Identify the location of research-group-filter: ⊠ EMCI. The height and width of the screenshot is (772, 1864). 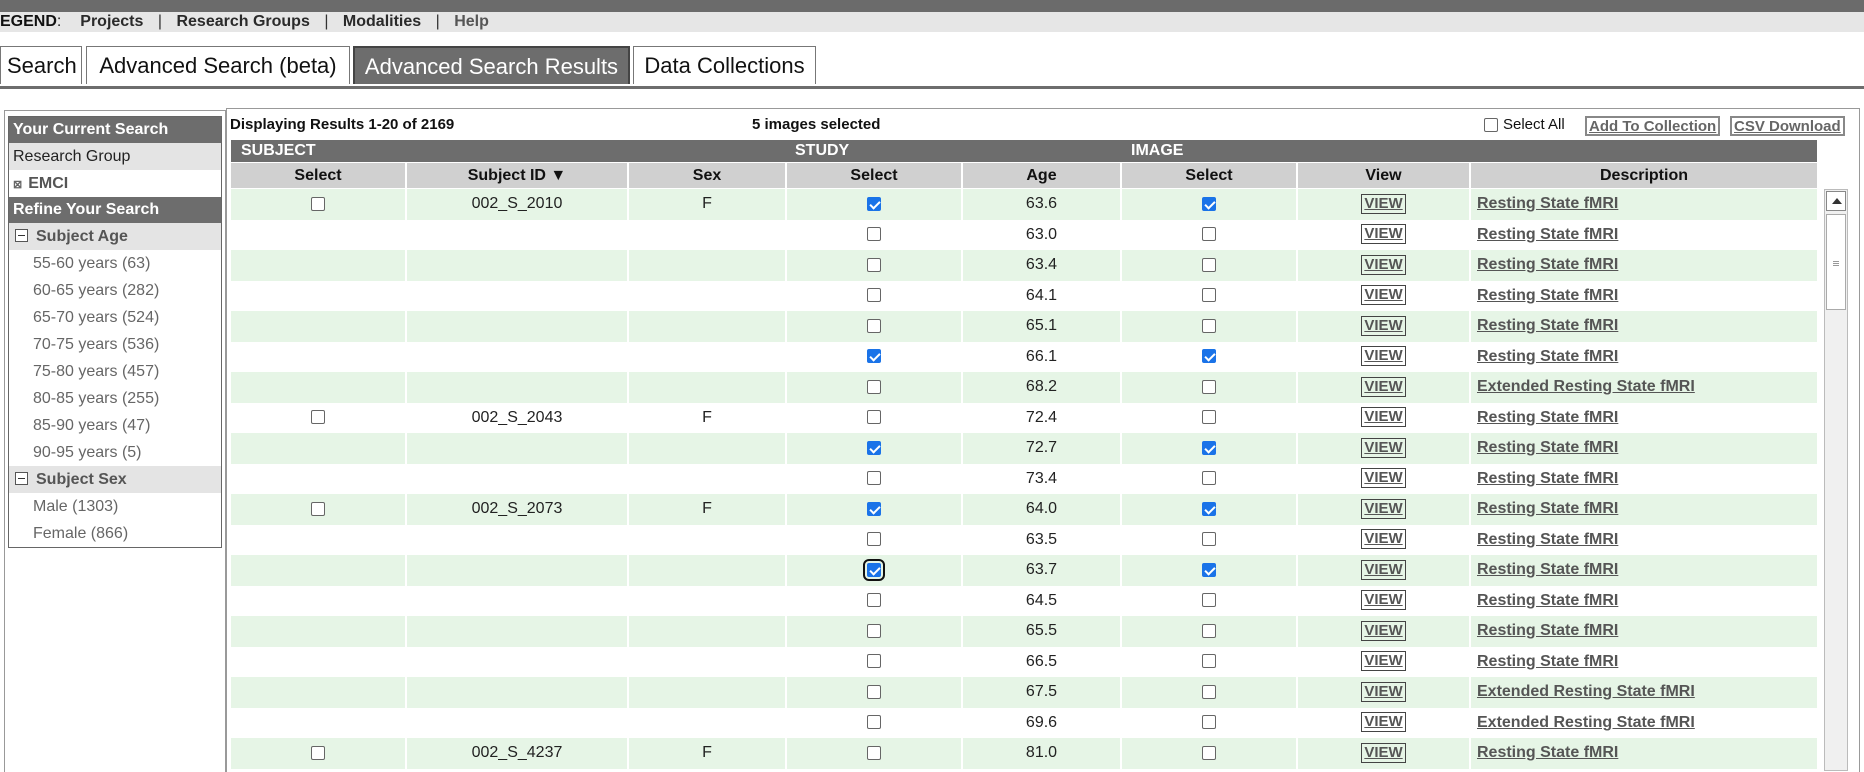
(115, 183).